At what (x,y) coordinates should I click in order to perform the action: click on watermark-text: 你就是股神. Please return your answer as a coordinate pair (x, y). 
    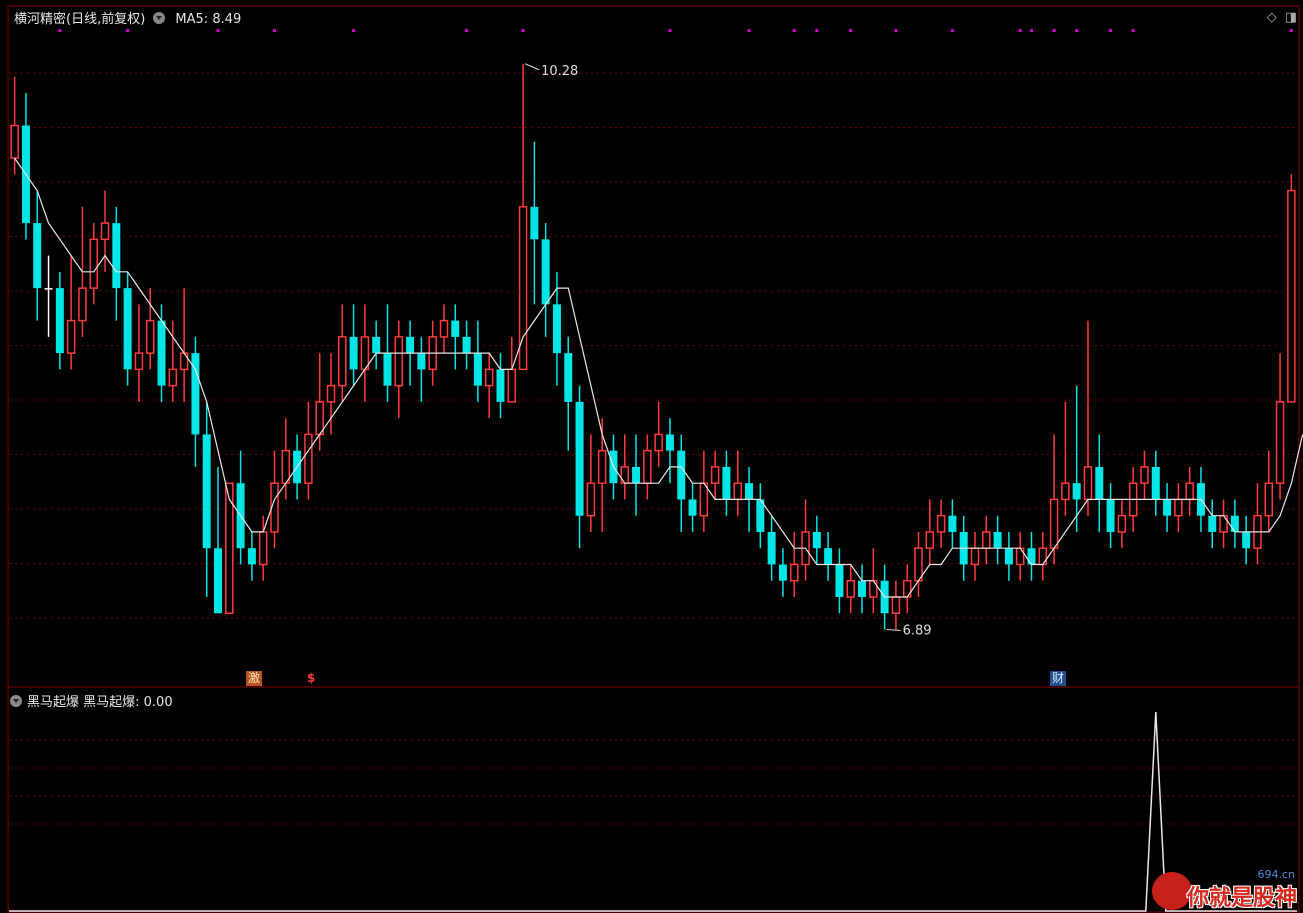
    Looking at the image, I should click on (1241, 898).